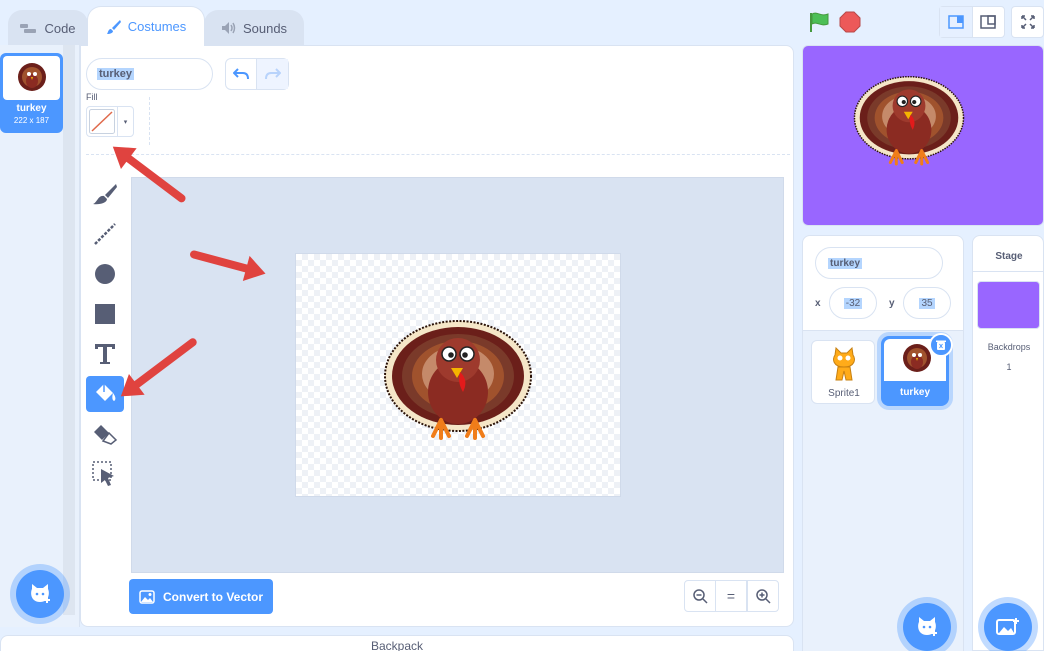  I want to click on rectangle-tool, so click(105, 314).